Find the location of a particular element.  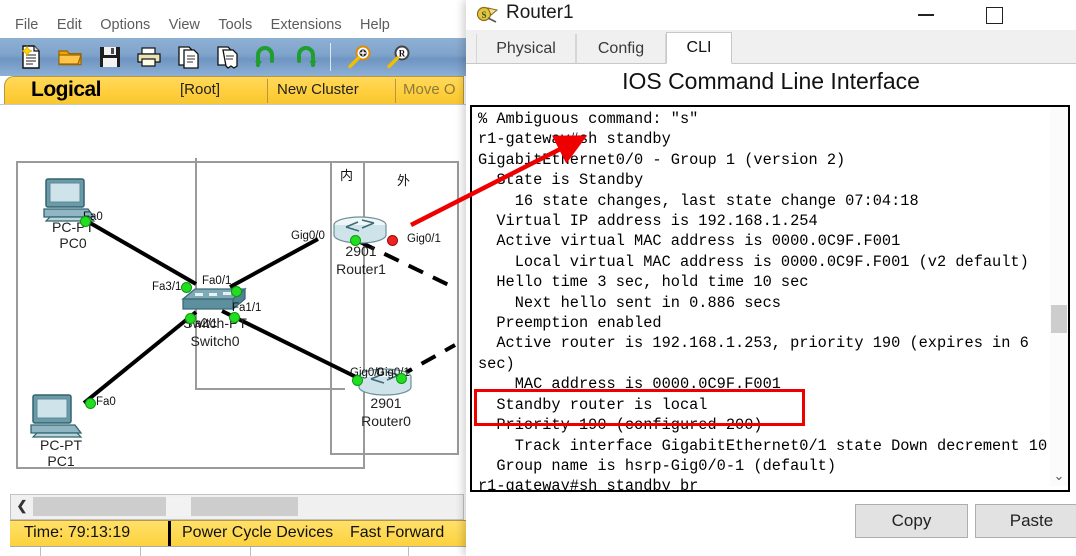

router-window-titlebar: S Router1 is located at coordinates (771, 15).